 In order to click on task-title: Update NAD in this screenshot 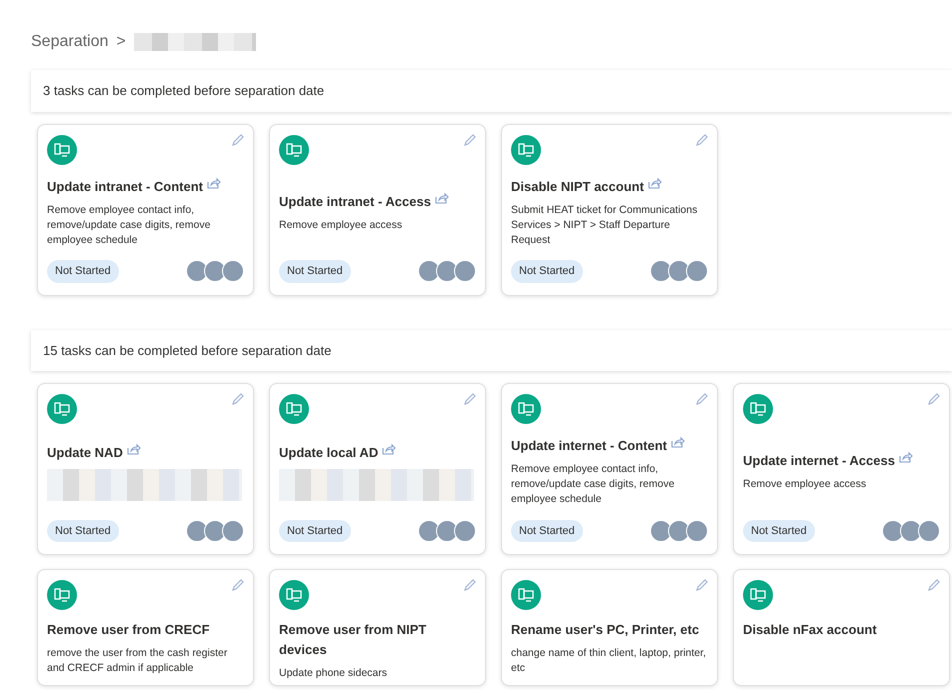, I will do `click(85, 452)`.